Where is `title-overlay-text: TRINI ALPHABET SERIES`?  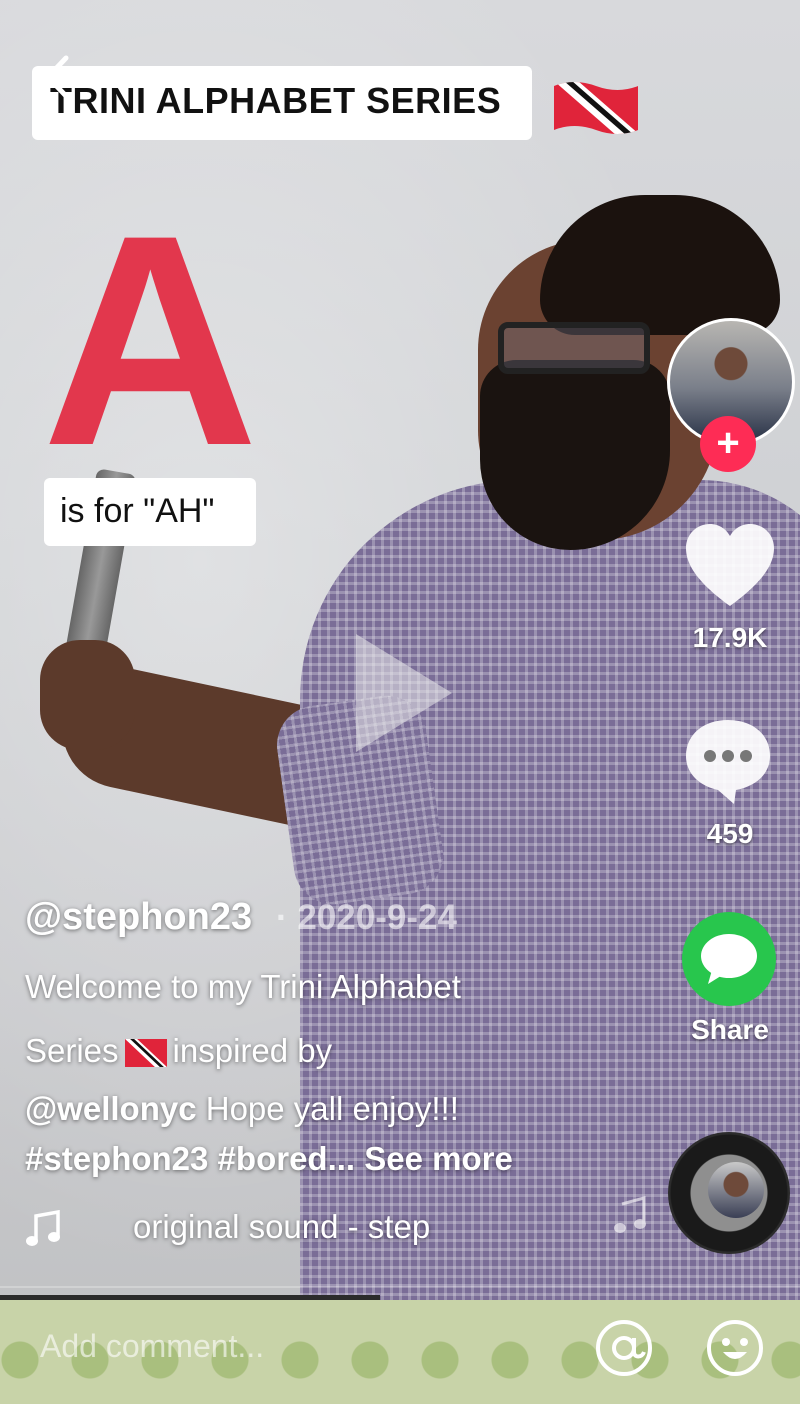
title-overlay-text: TRINI ALPHABET SERIES is located at coordinates (276, 100).